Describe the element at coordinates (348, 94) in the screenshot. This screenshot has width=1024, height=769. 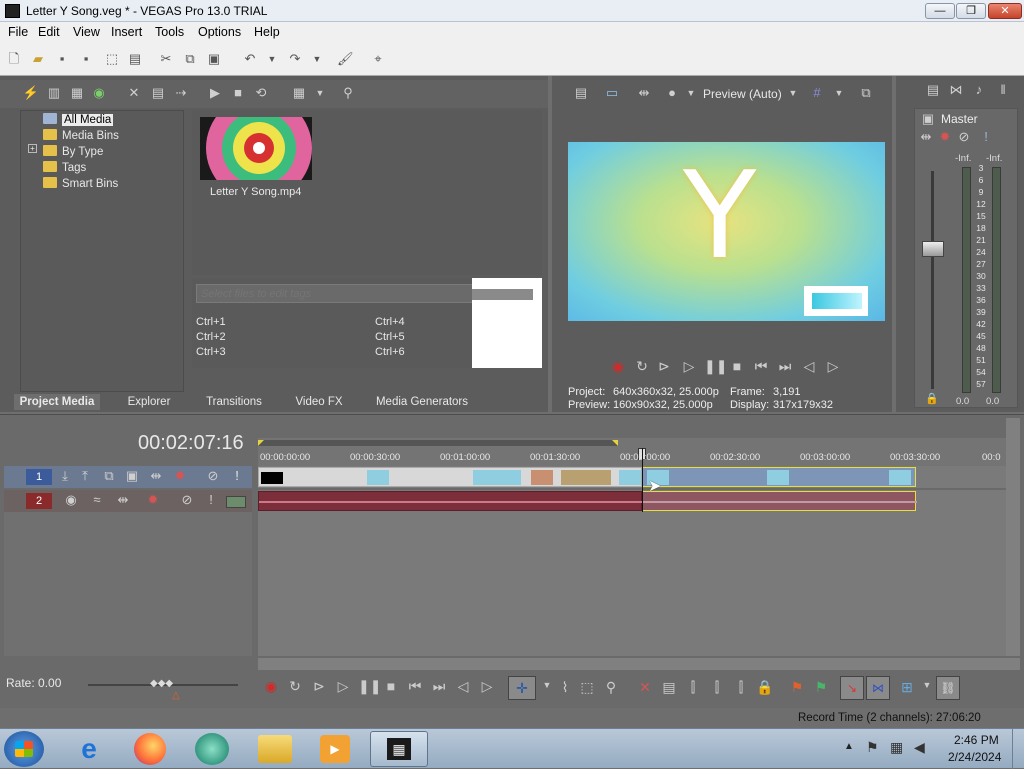
I see `search-icon: ⚲` at that location.